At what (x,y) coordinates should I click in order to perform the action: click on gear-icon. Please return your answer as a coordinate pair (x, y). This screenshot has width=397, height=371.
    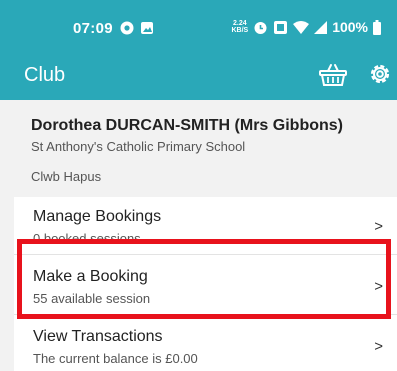
    Looking at the image, I should click on (380, 74).